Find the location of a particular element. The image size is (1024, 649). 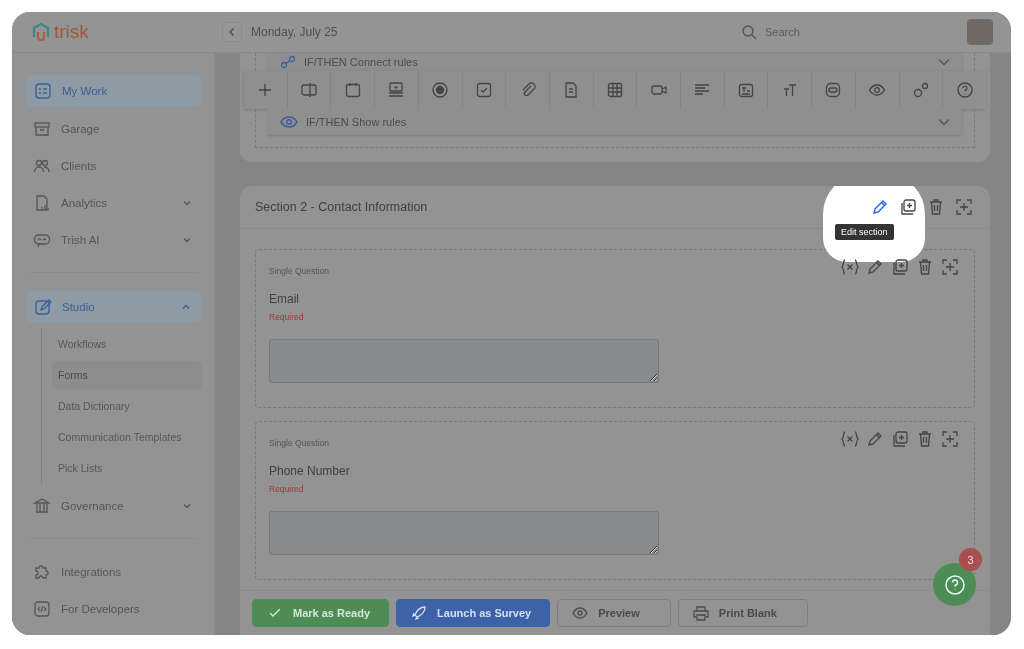

question-label: Email is located at coordinates (284, 299).